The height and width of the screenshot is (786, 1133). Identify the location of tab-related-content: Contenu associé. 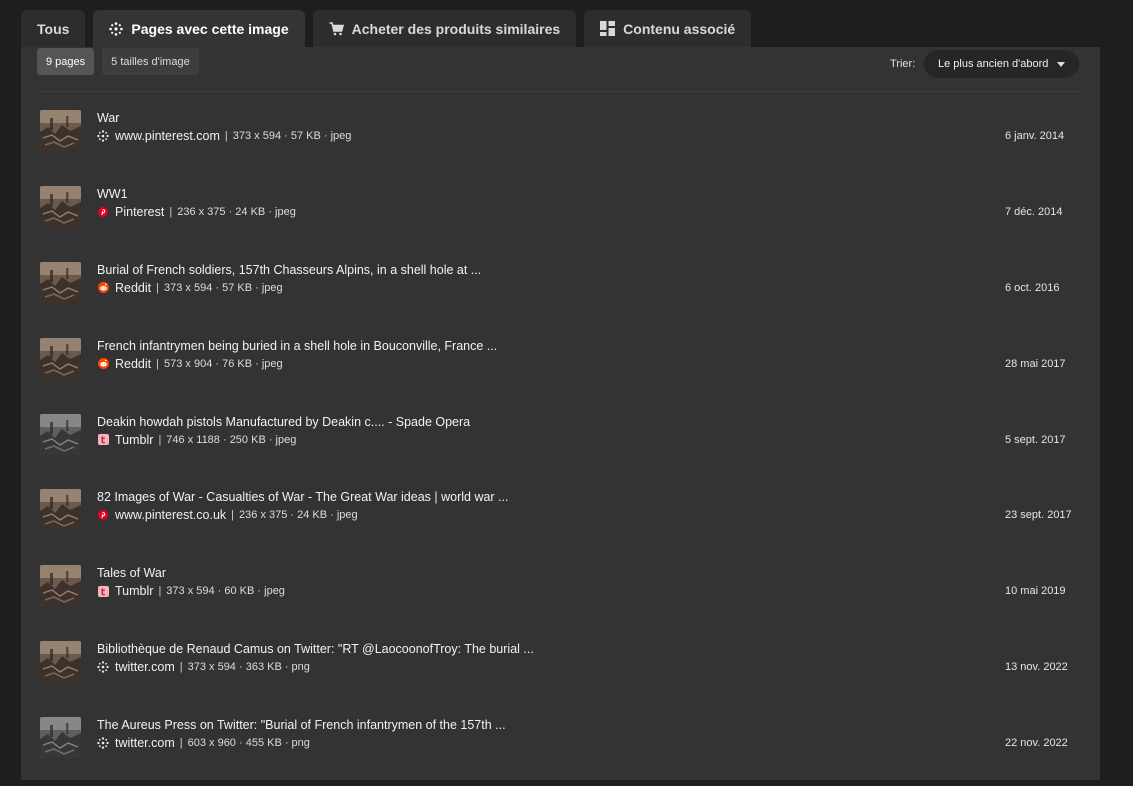
(668, 28).